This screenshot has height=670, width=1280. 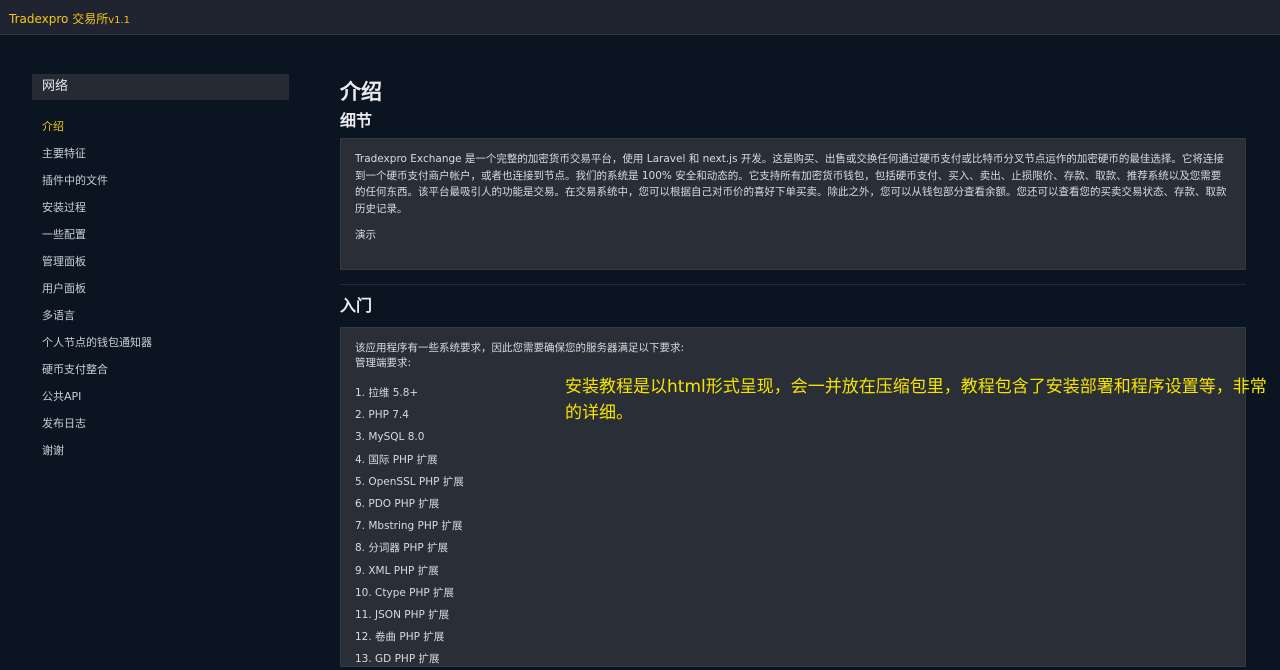 I want to click on sidebar-item-public-api: 公共API, so click(x=160, y=396).